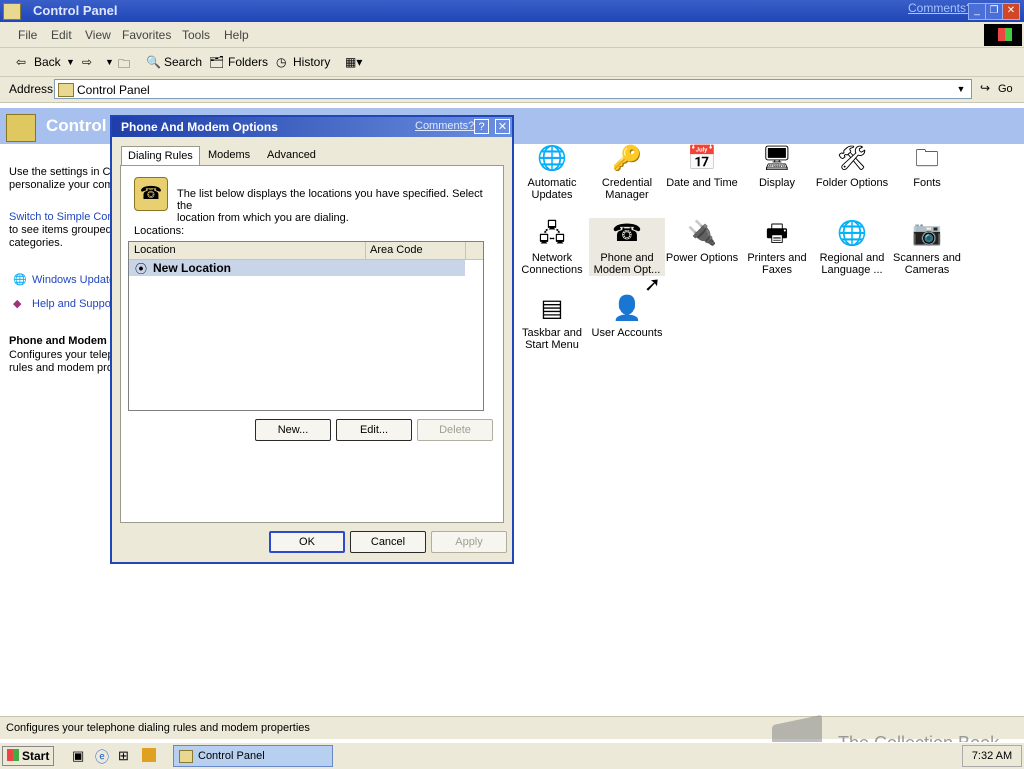 This screenshot has height=769, width=1024. Describe the element at coordinates (777, 258) in the screenshot. I see `item-label: Printers and` at that location.